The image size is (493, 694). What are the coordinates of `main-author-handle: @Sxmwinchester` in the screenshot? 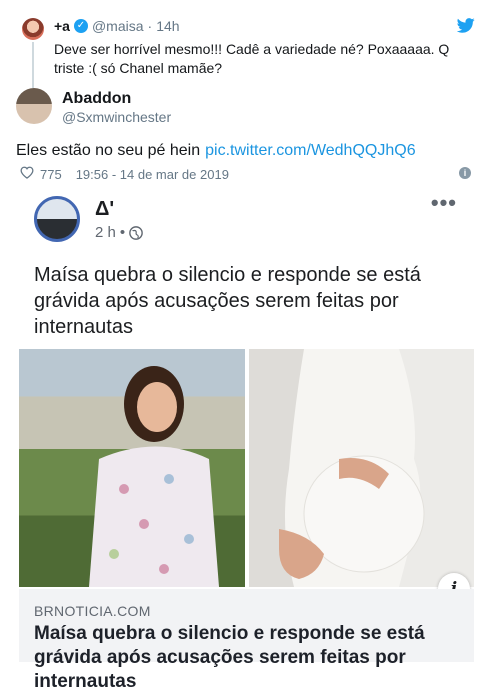 It's located at (116, 117).